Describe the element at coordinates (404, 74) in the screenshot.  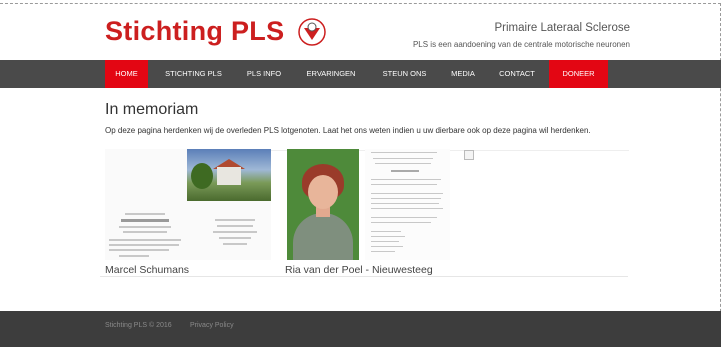
I see `nav-steun-ons: STEUN ONS` at that location.